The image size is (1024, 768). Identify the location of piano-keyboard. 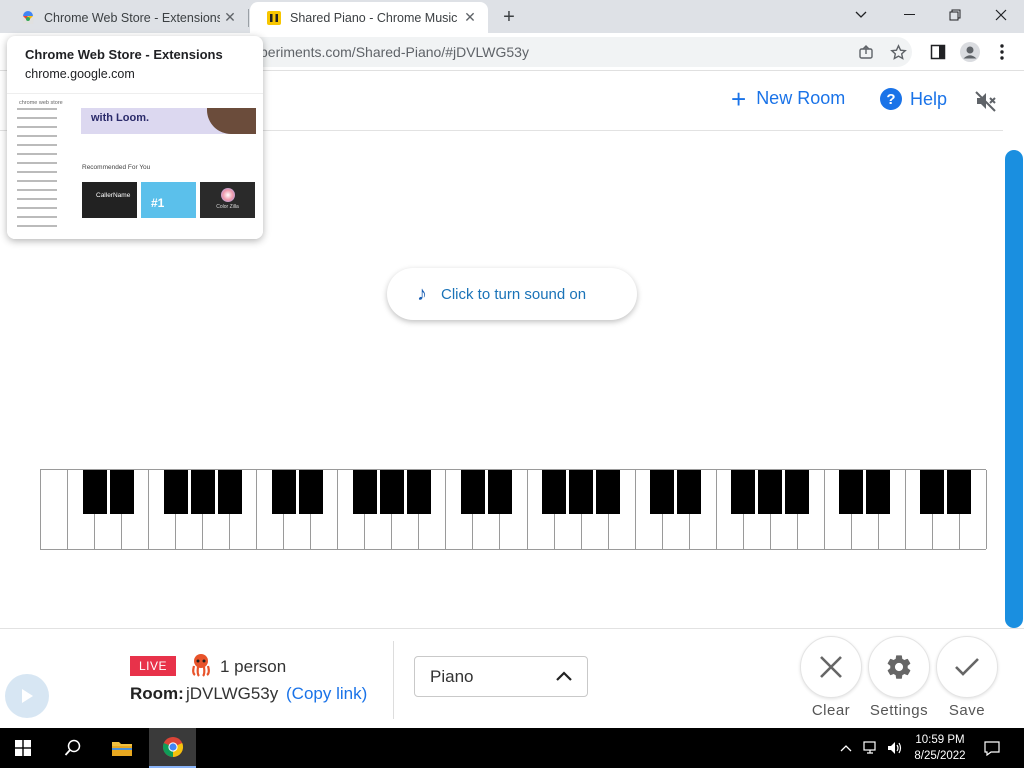
(513, 509).